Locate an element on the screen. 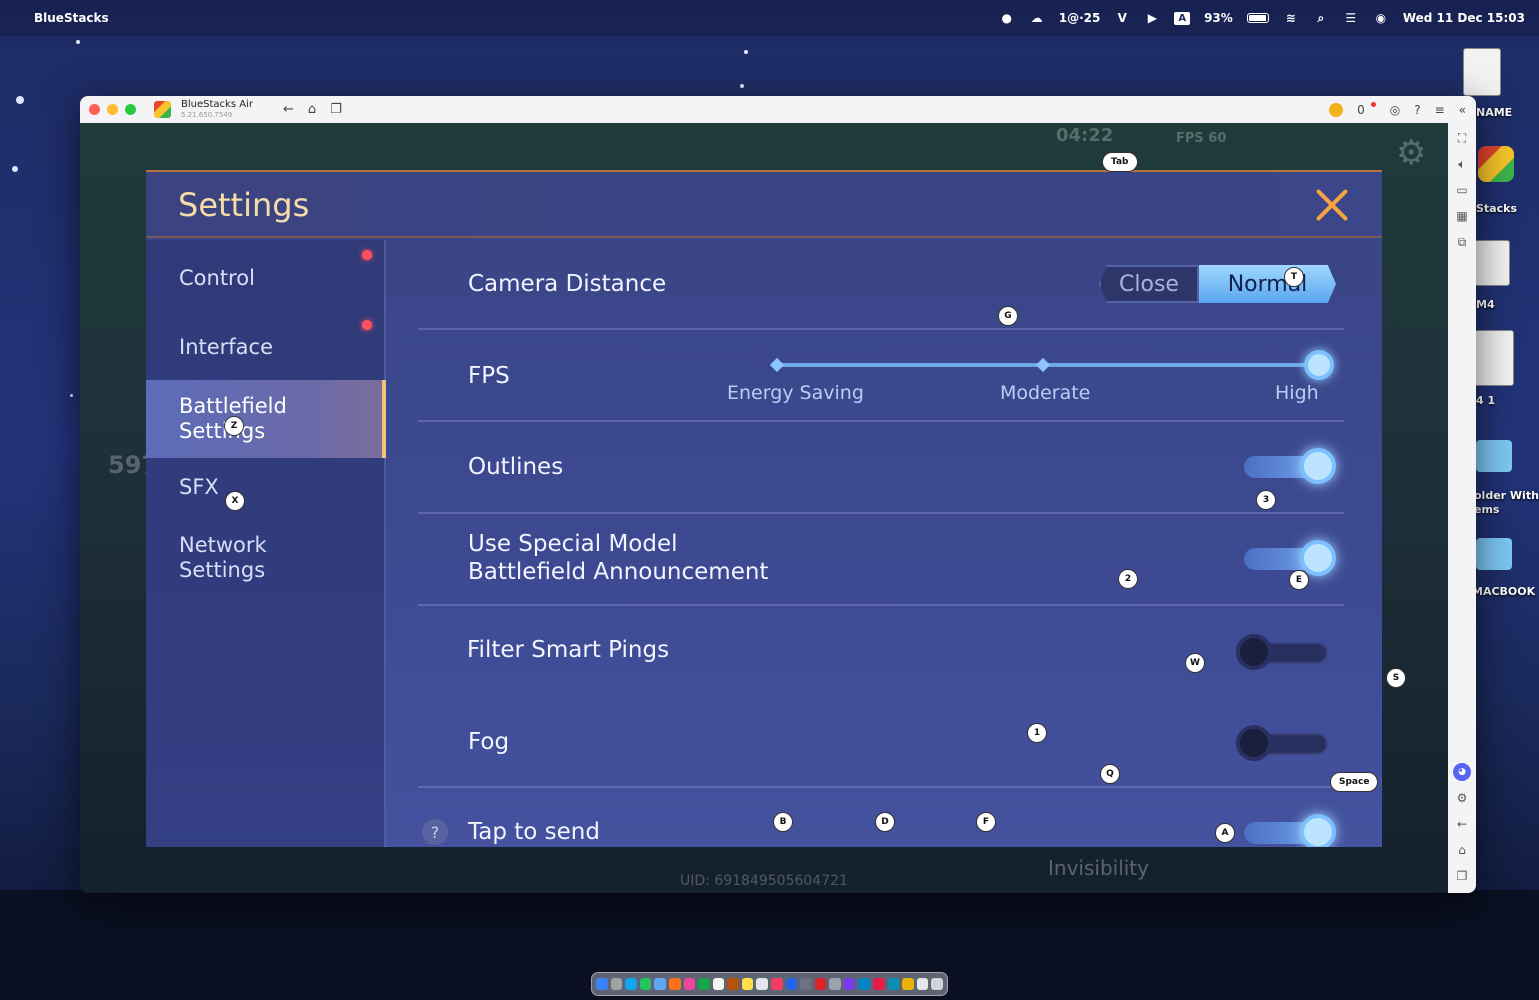  calendar-icon is located at coordinates (718, 984).